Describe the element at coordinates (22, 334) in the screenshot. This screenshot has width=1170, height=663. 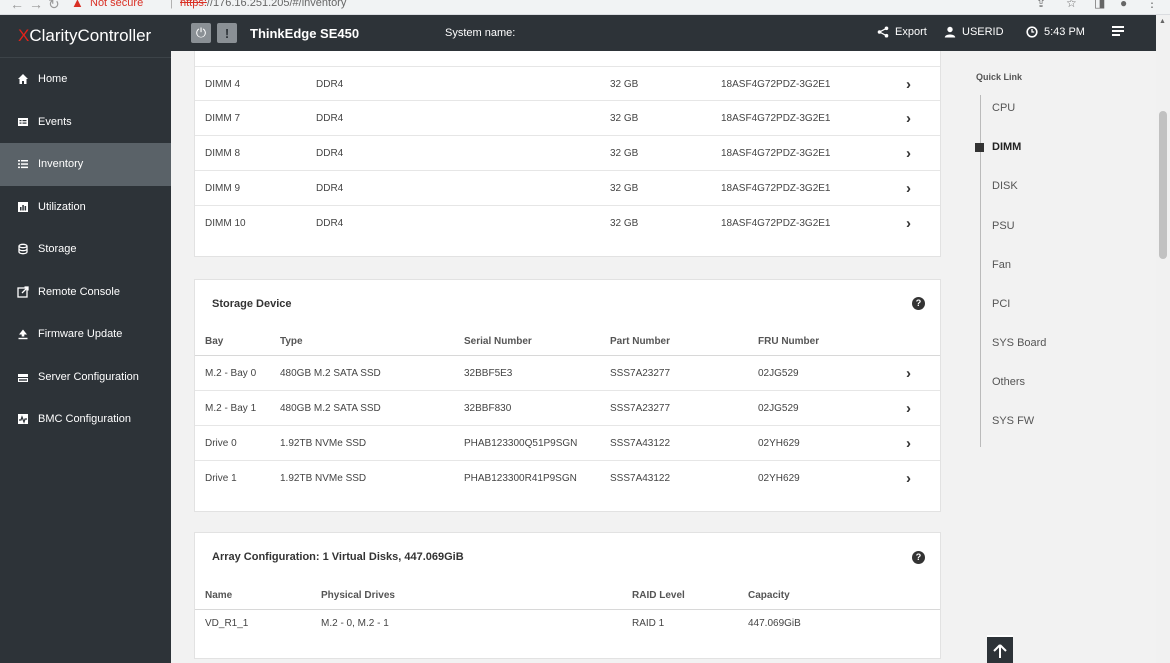
I see `firmware-update-icon` at that location.